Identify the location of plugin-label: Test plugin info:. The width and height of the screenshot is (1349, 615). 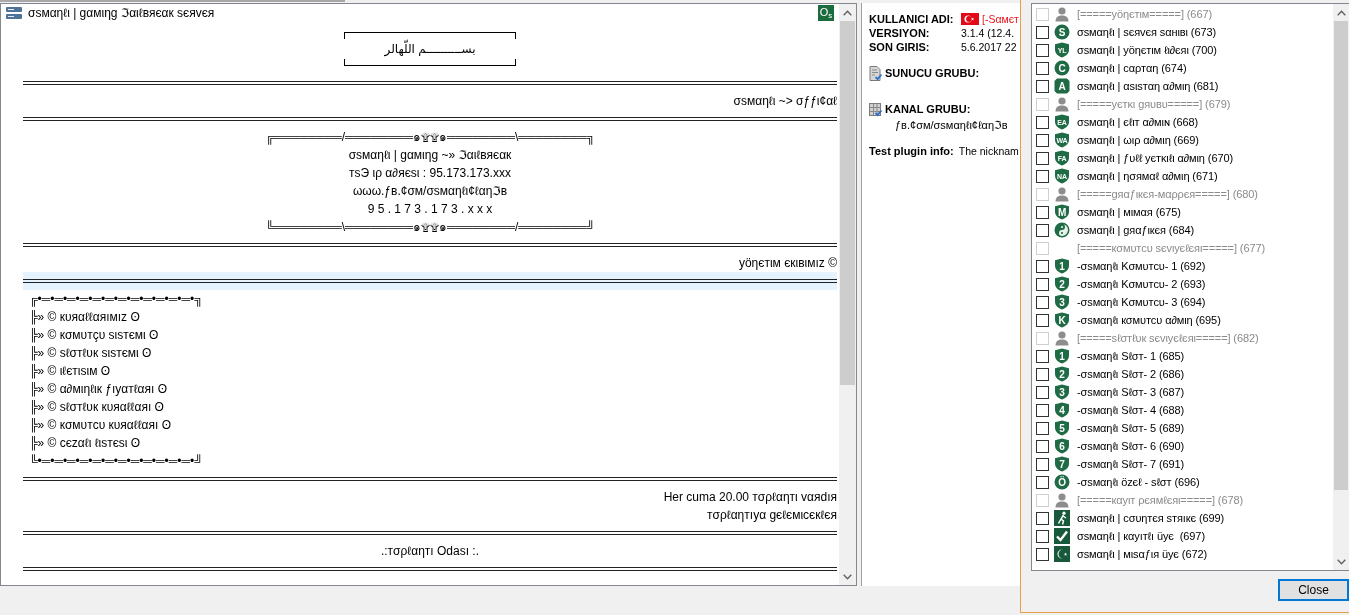
(911, 151).